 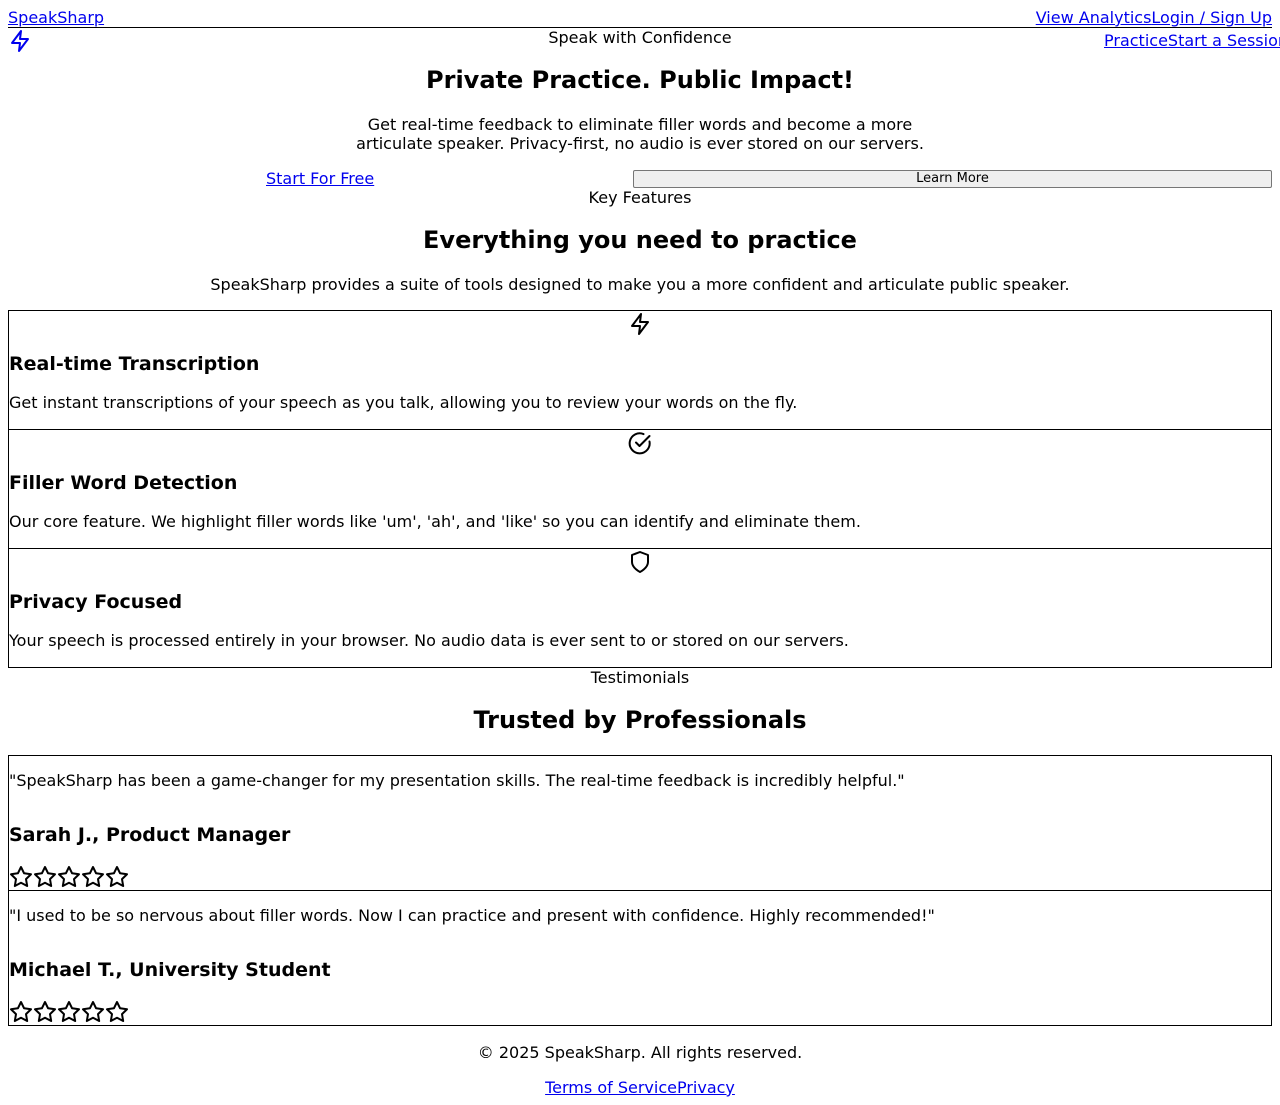 I want to click on feature-title: Real-time Transcription, so click(x=134, y=364).